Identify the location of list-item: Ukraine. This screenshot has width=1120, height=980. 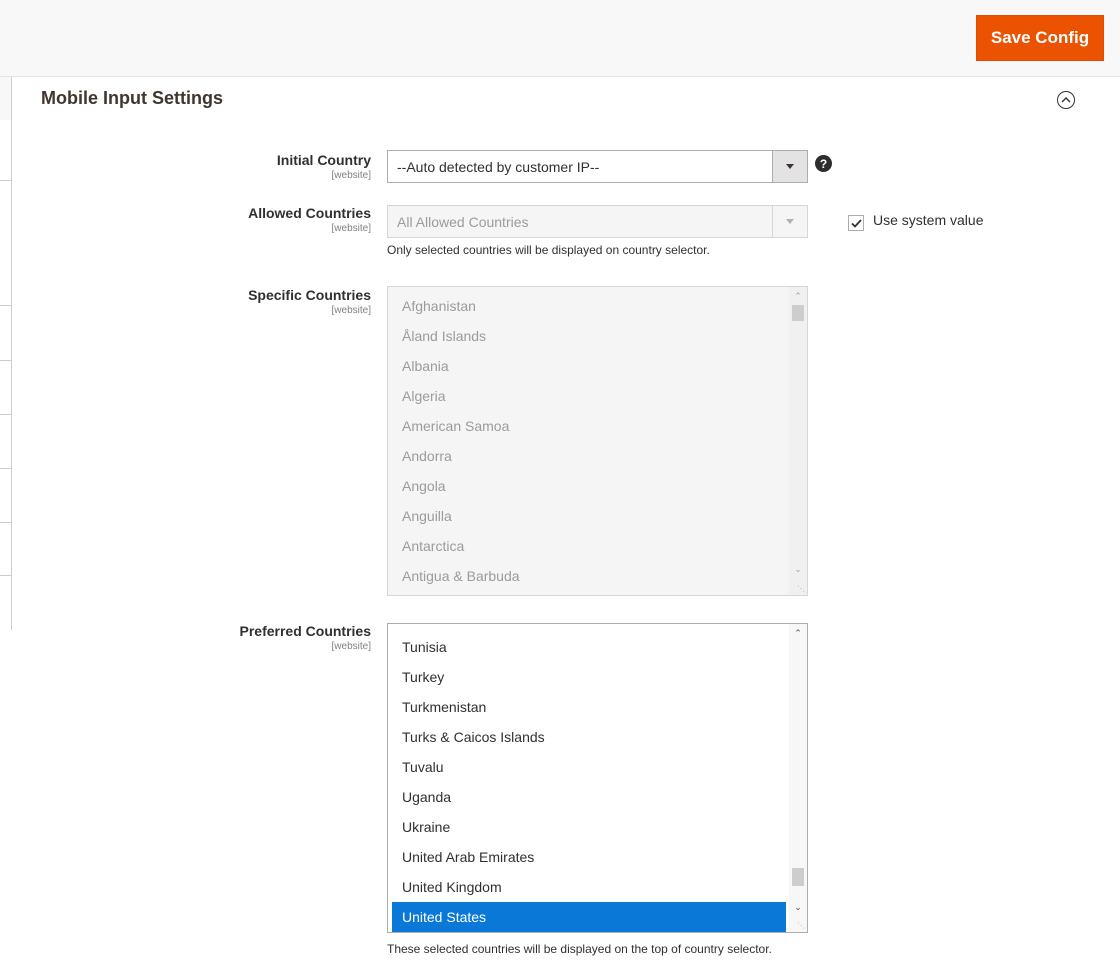
(589, 827).